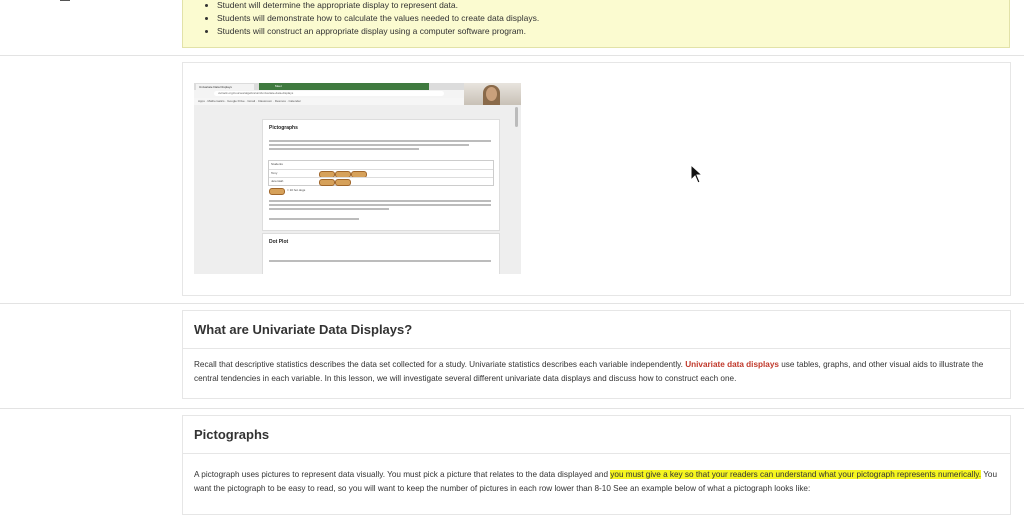 This screenshot has height=515, width=1024. What do you see at coordinates (283, 128) in the screenshot?
I see `recorded-pictographs-heading: Pictographs` at bounding box center [283, 128].